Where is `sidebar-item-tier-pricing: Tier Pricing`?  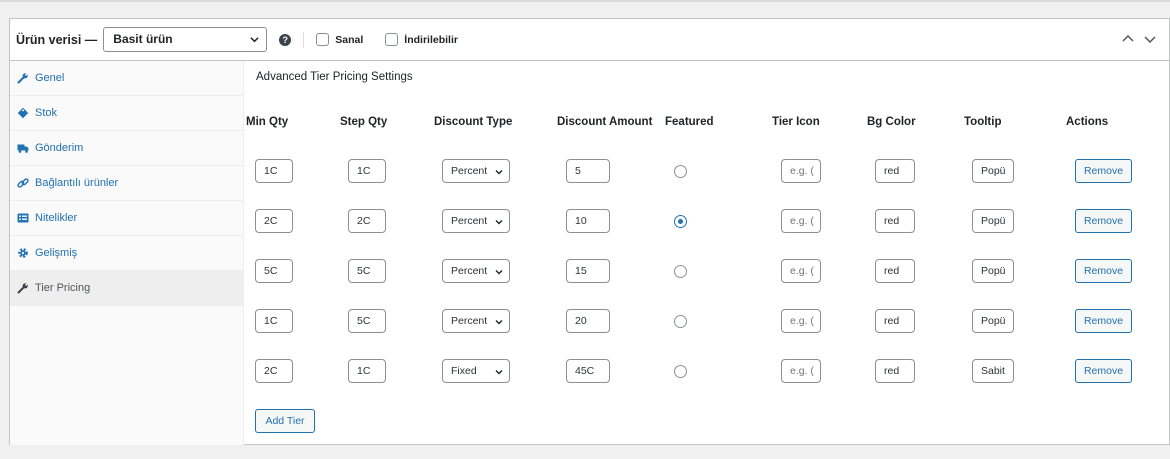 sidebar-item-tier-pricing: Tier Pricing is located at coordinates (126, 288).